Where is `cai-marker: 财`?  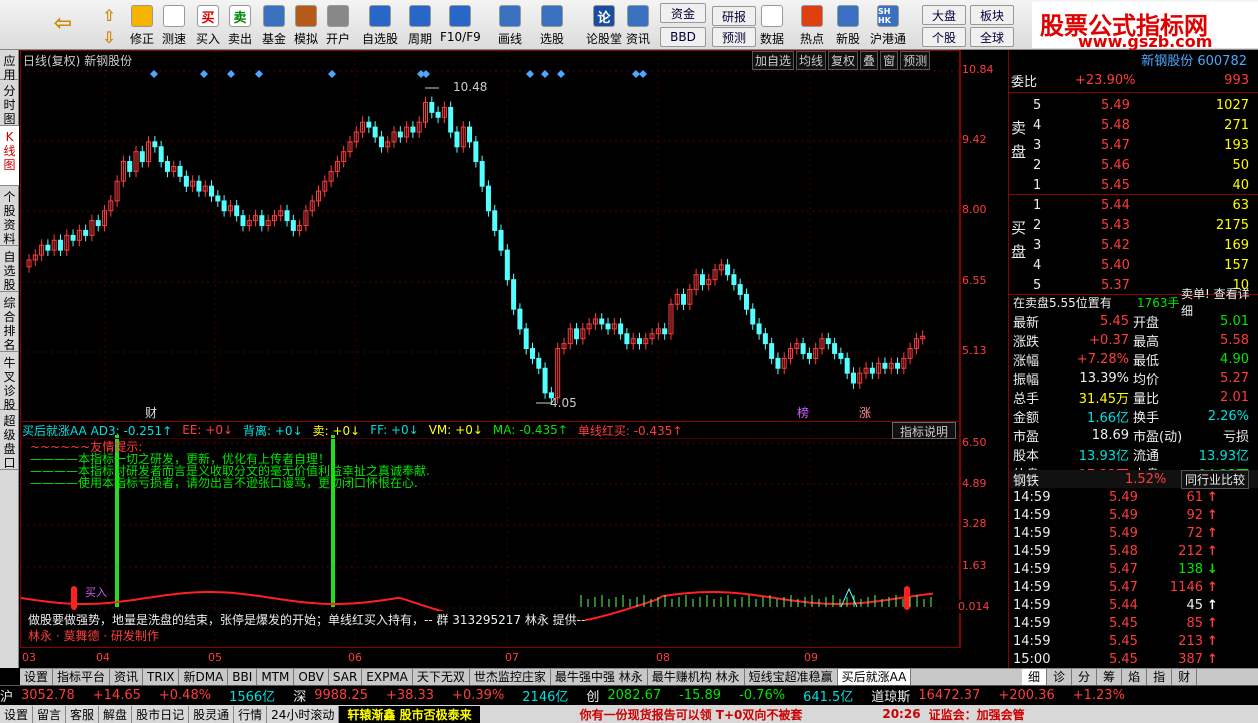
cai-marker: 财 is located at coordinates (151, 413).